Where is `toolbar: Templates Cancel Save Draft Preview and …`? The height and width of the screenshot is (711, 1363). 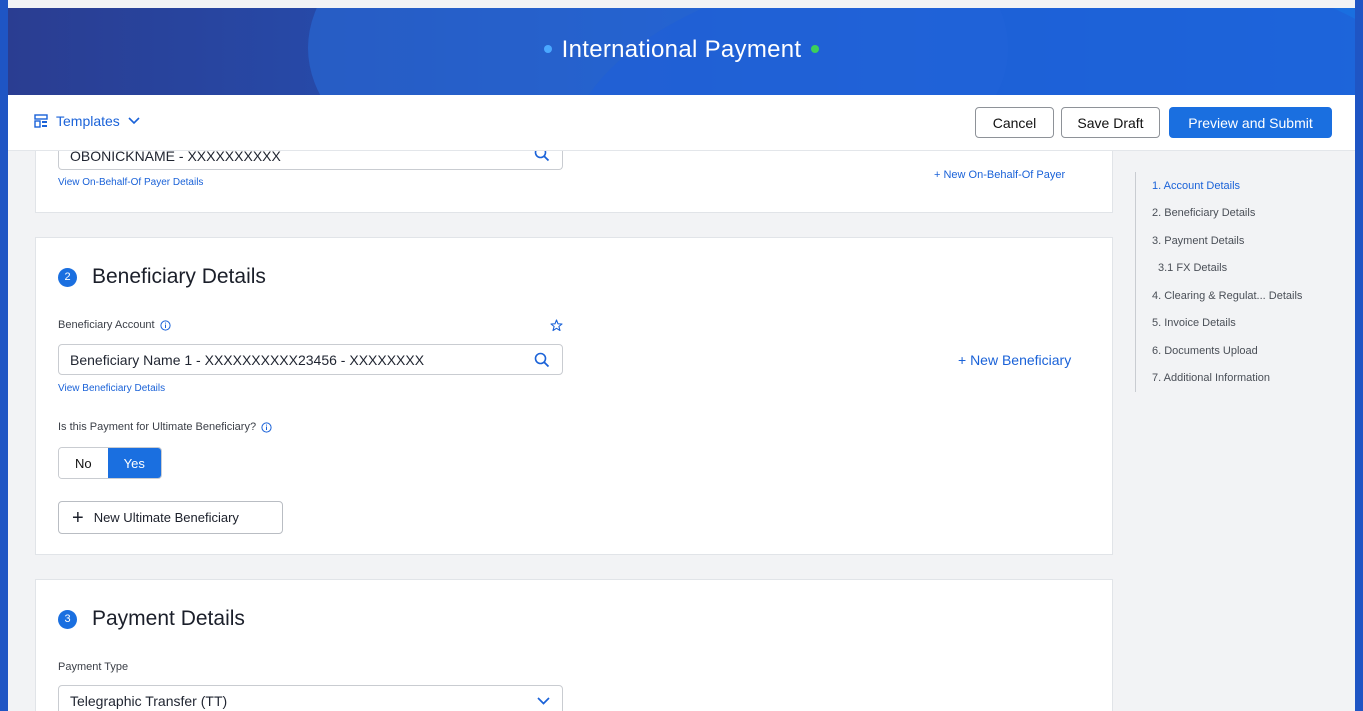 toolbar: Templates Cancel Save Draft Preview and … is located at coordinates (681, 123).